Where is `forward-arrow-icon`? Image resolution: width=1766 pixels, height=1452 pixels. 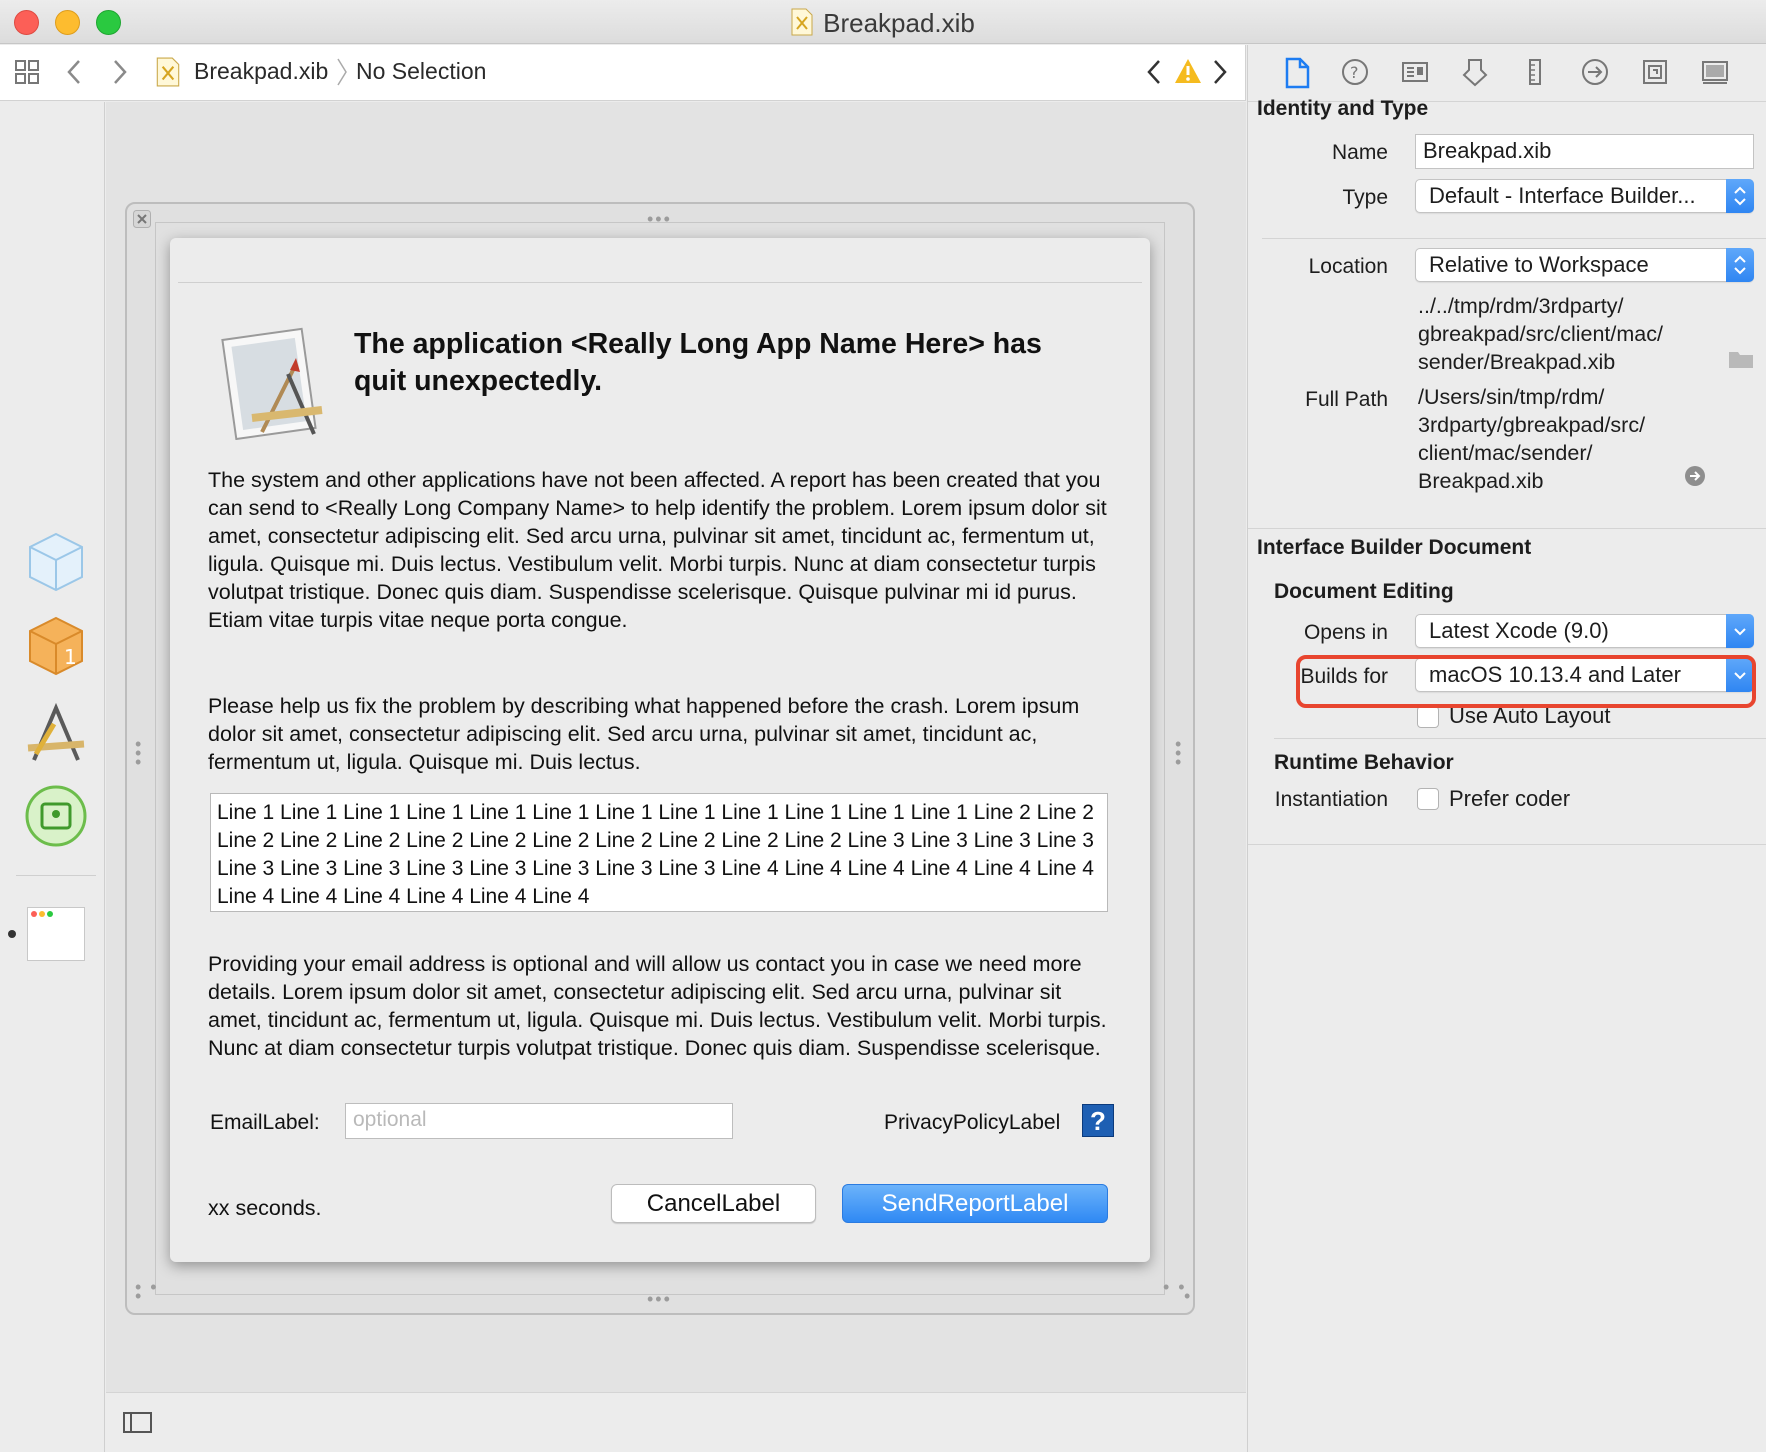 forward-arrow-icon is located at coordinates (120, 74).